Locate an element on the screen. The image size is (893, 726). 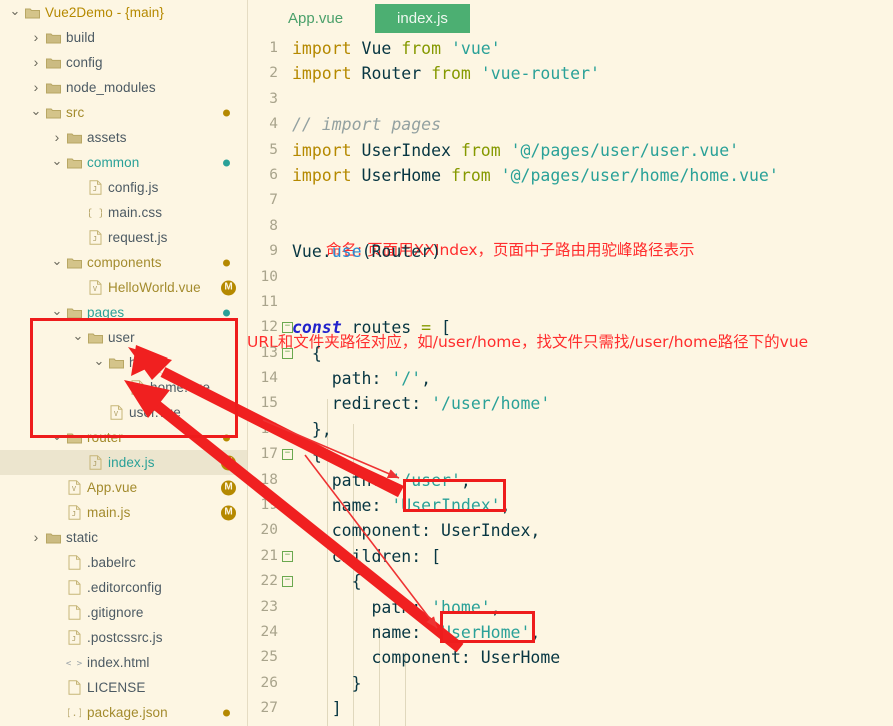
highlight-box-pages-folder is located at coordinates (134, 378).